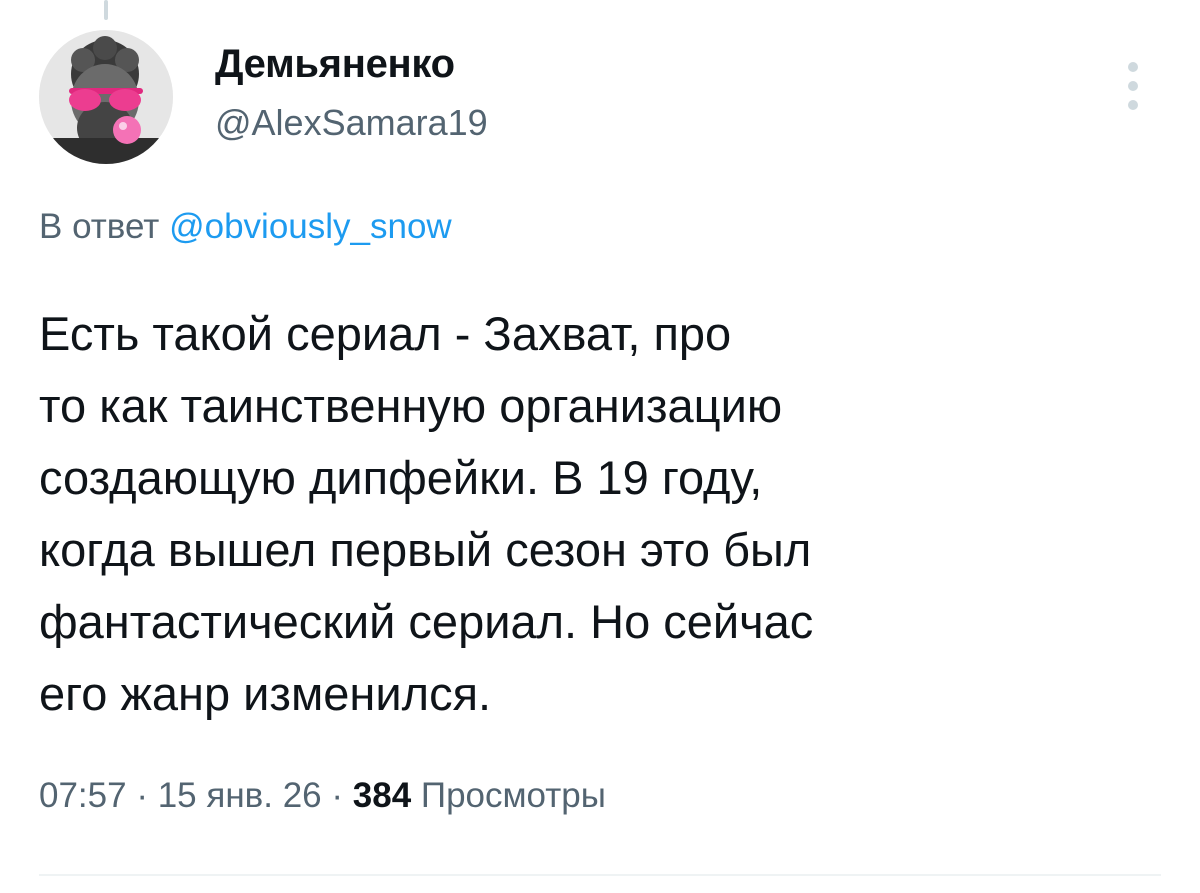  I want to click on tweet-text-line: то как таинственную организацию, so click(411, 405).